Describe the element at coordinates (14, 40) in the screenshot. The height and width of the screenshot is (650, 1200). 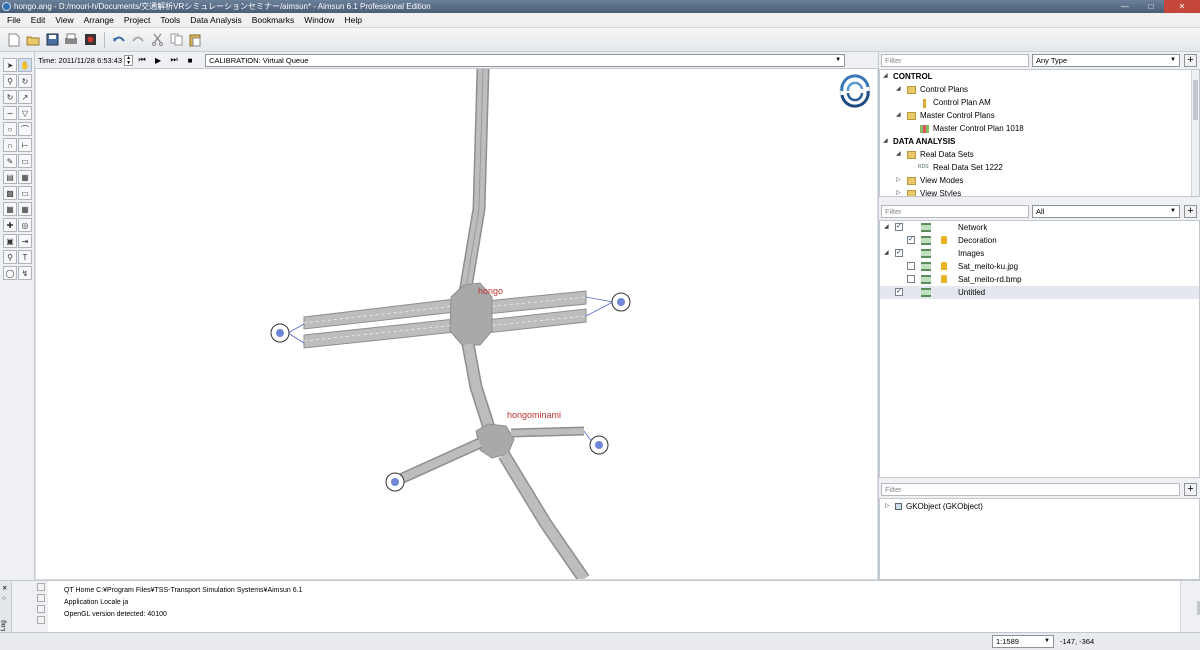
I see `new-file-icon` at that location.